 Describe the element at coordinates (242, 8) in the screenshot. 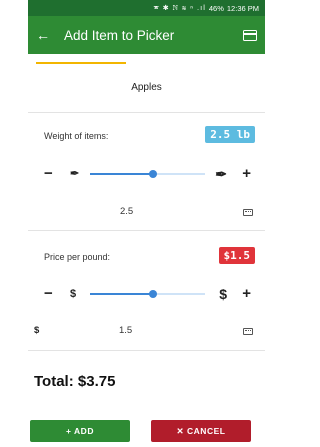

I see `status-time: 12:36 PM` at that location.